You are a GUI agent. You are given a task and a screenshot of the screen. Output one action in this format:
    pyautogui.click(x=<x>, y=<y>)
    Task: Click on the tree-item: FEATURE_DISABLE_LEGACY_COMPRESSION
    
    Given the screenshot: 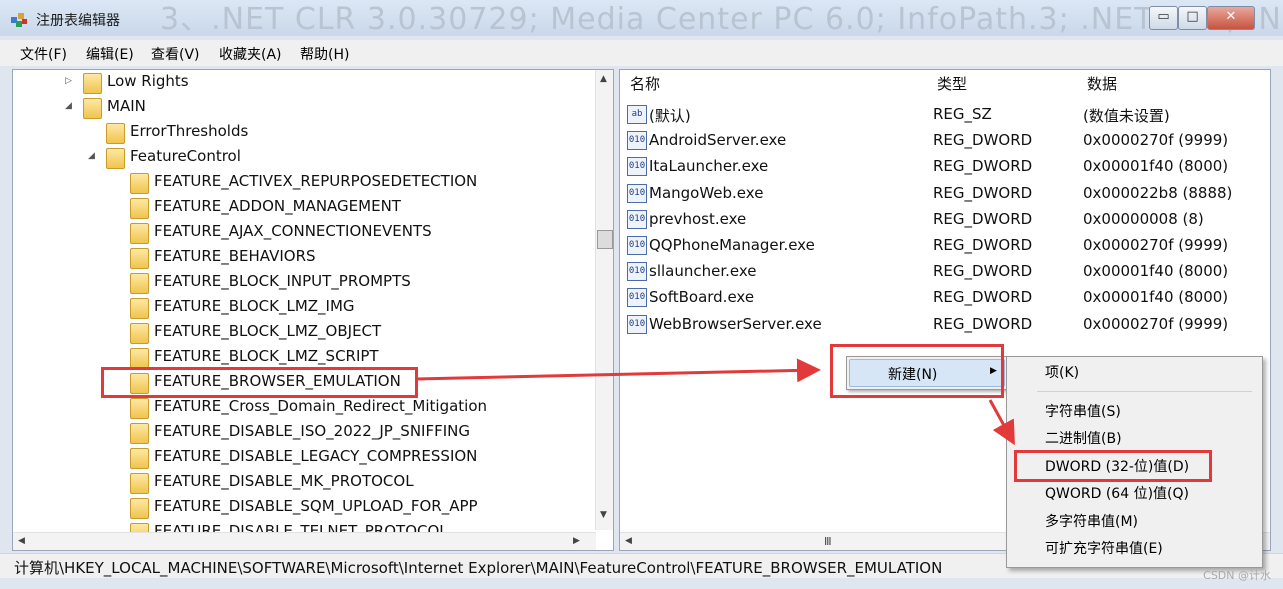 What is the action you would take?
    pyautogui.click(x=303, y=457)
    